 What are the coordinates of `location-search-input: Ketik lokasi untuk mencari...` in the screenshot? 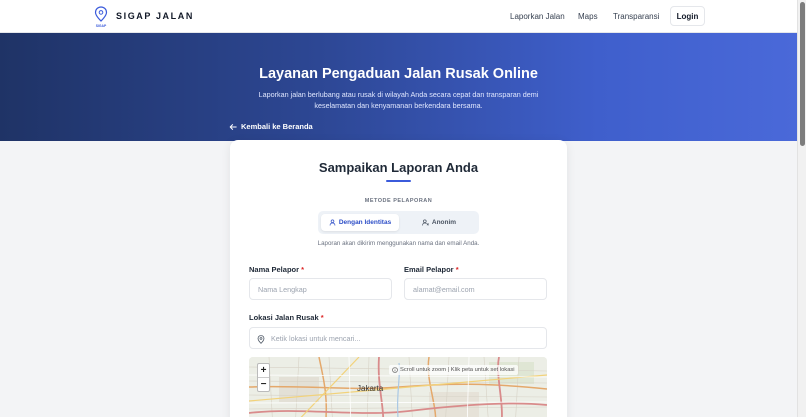 It's located at (398, 338).